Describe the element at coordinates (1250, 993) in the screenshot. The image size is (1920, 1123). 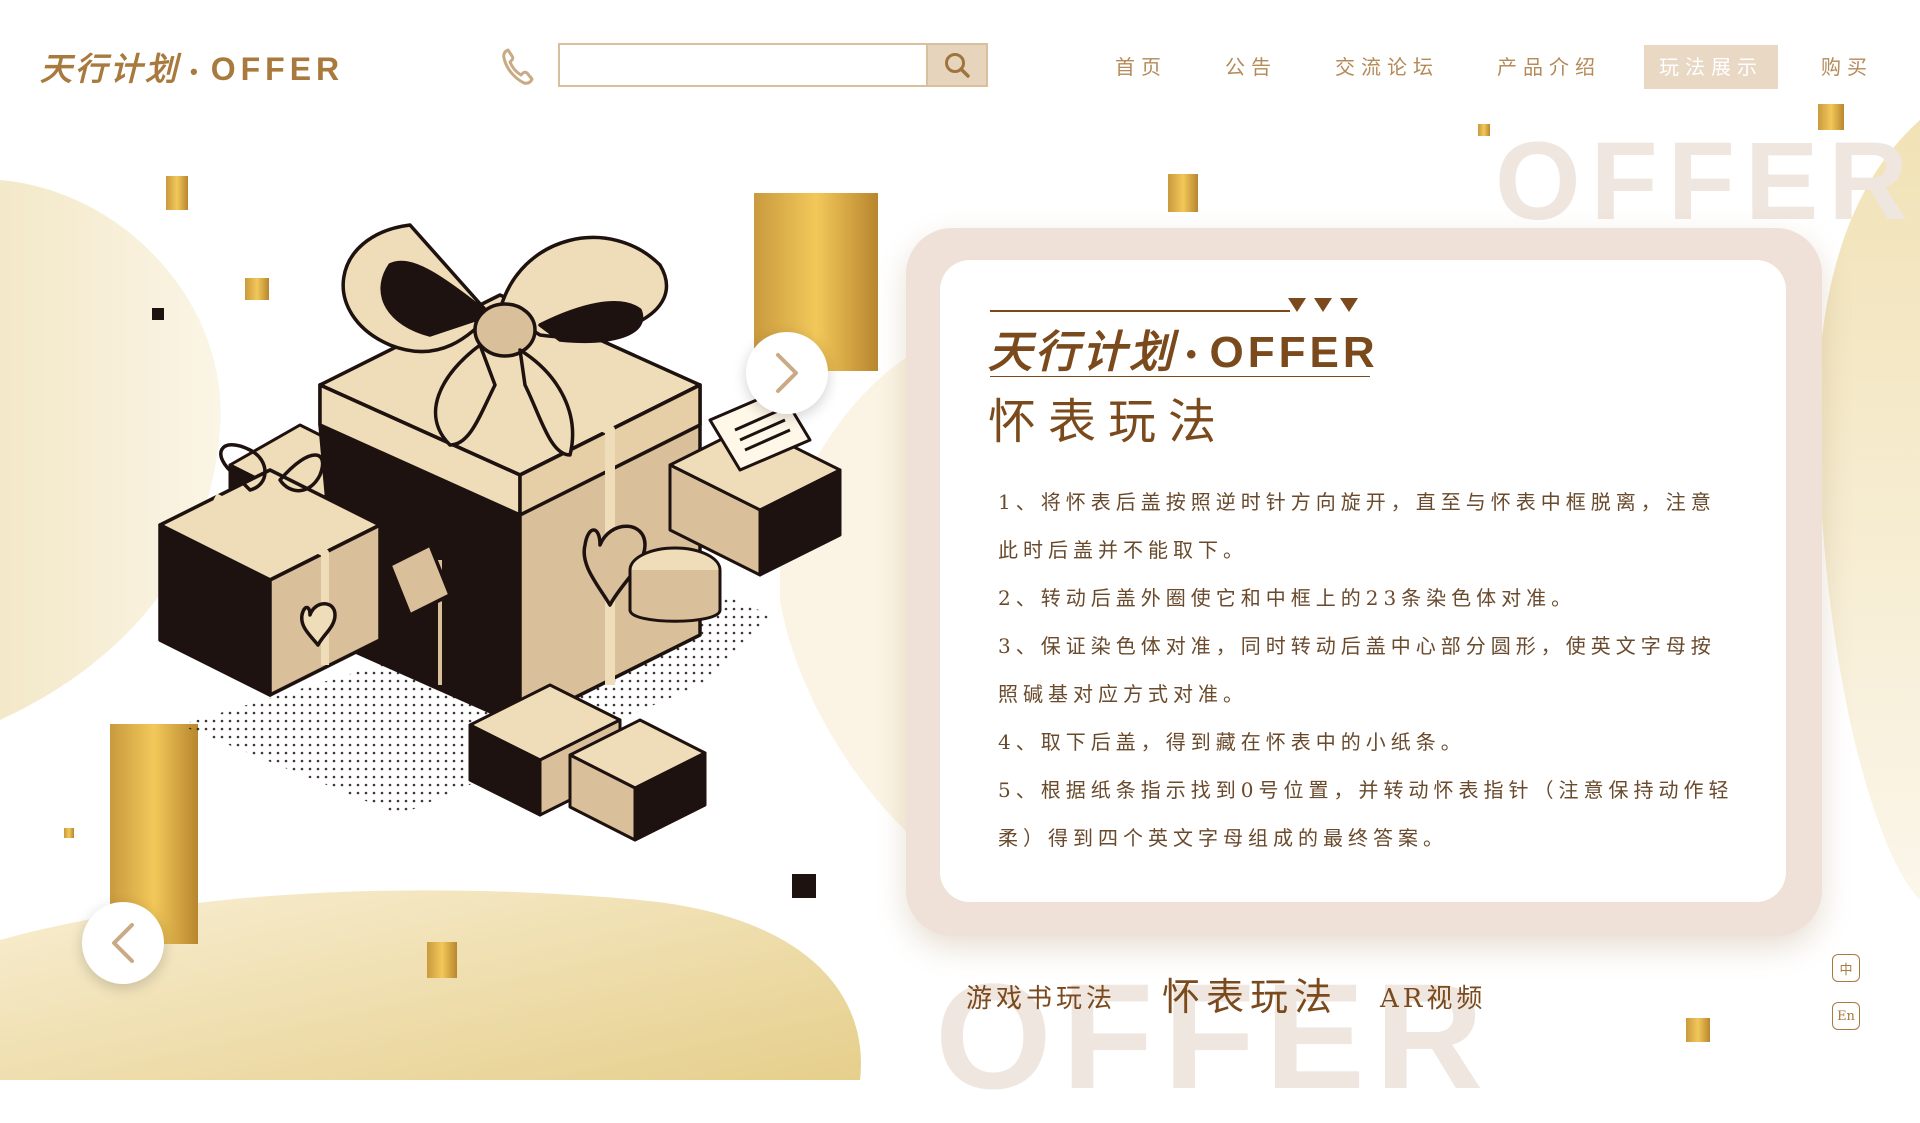
I see `tab-pocket-watch: 怀表玩法` at that location.